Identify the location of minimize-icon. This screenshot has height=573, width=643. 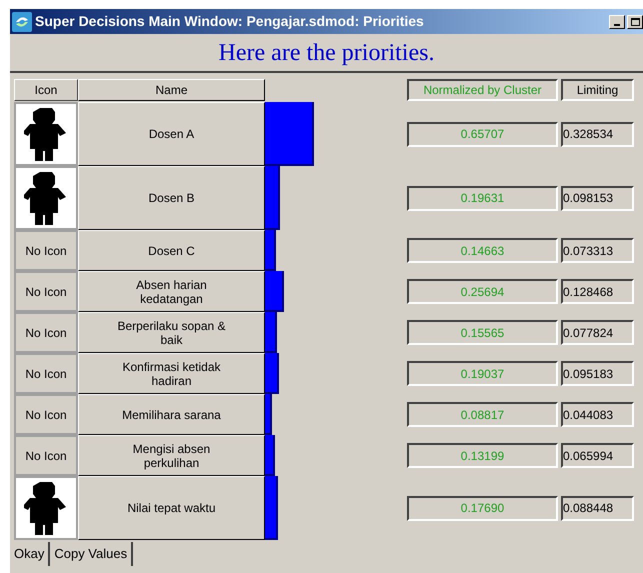
(617, 25).